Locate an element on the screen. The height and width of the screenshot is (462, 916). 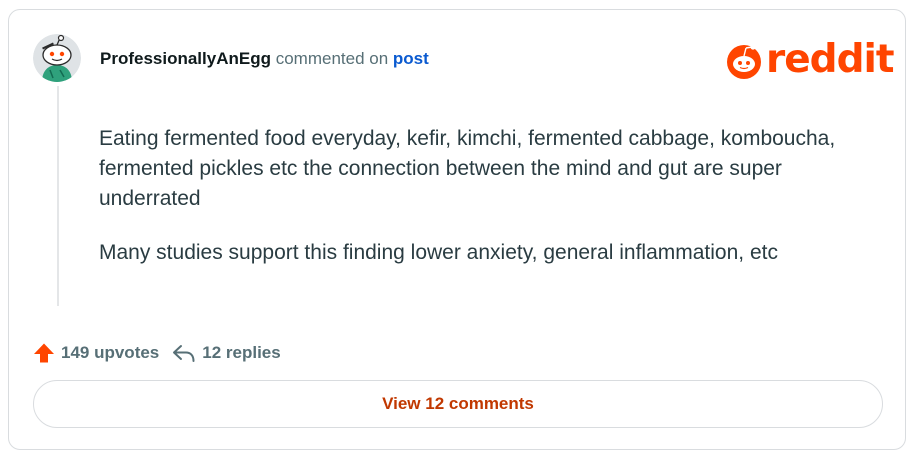
reddit-wordmark: reddit is located at coordinates (830, 59).